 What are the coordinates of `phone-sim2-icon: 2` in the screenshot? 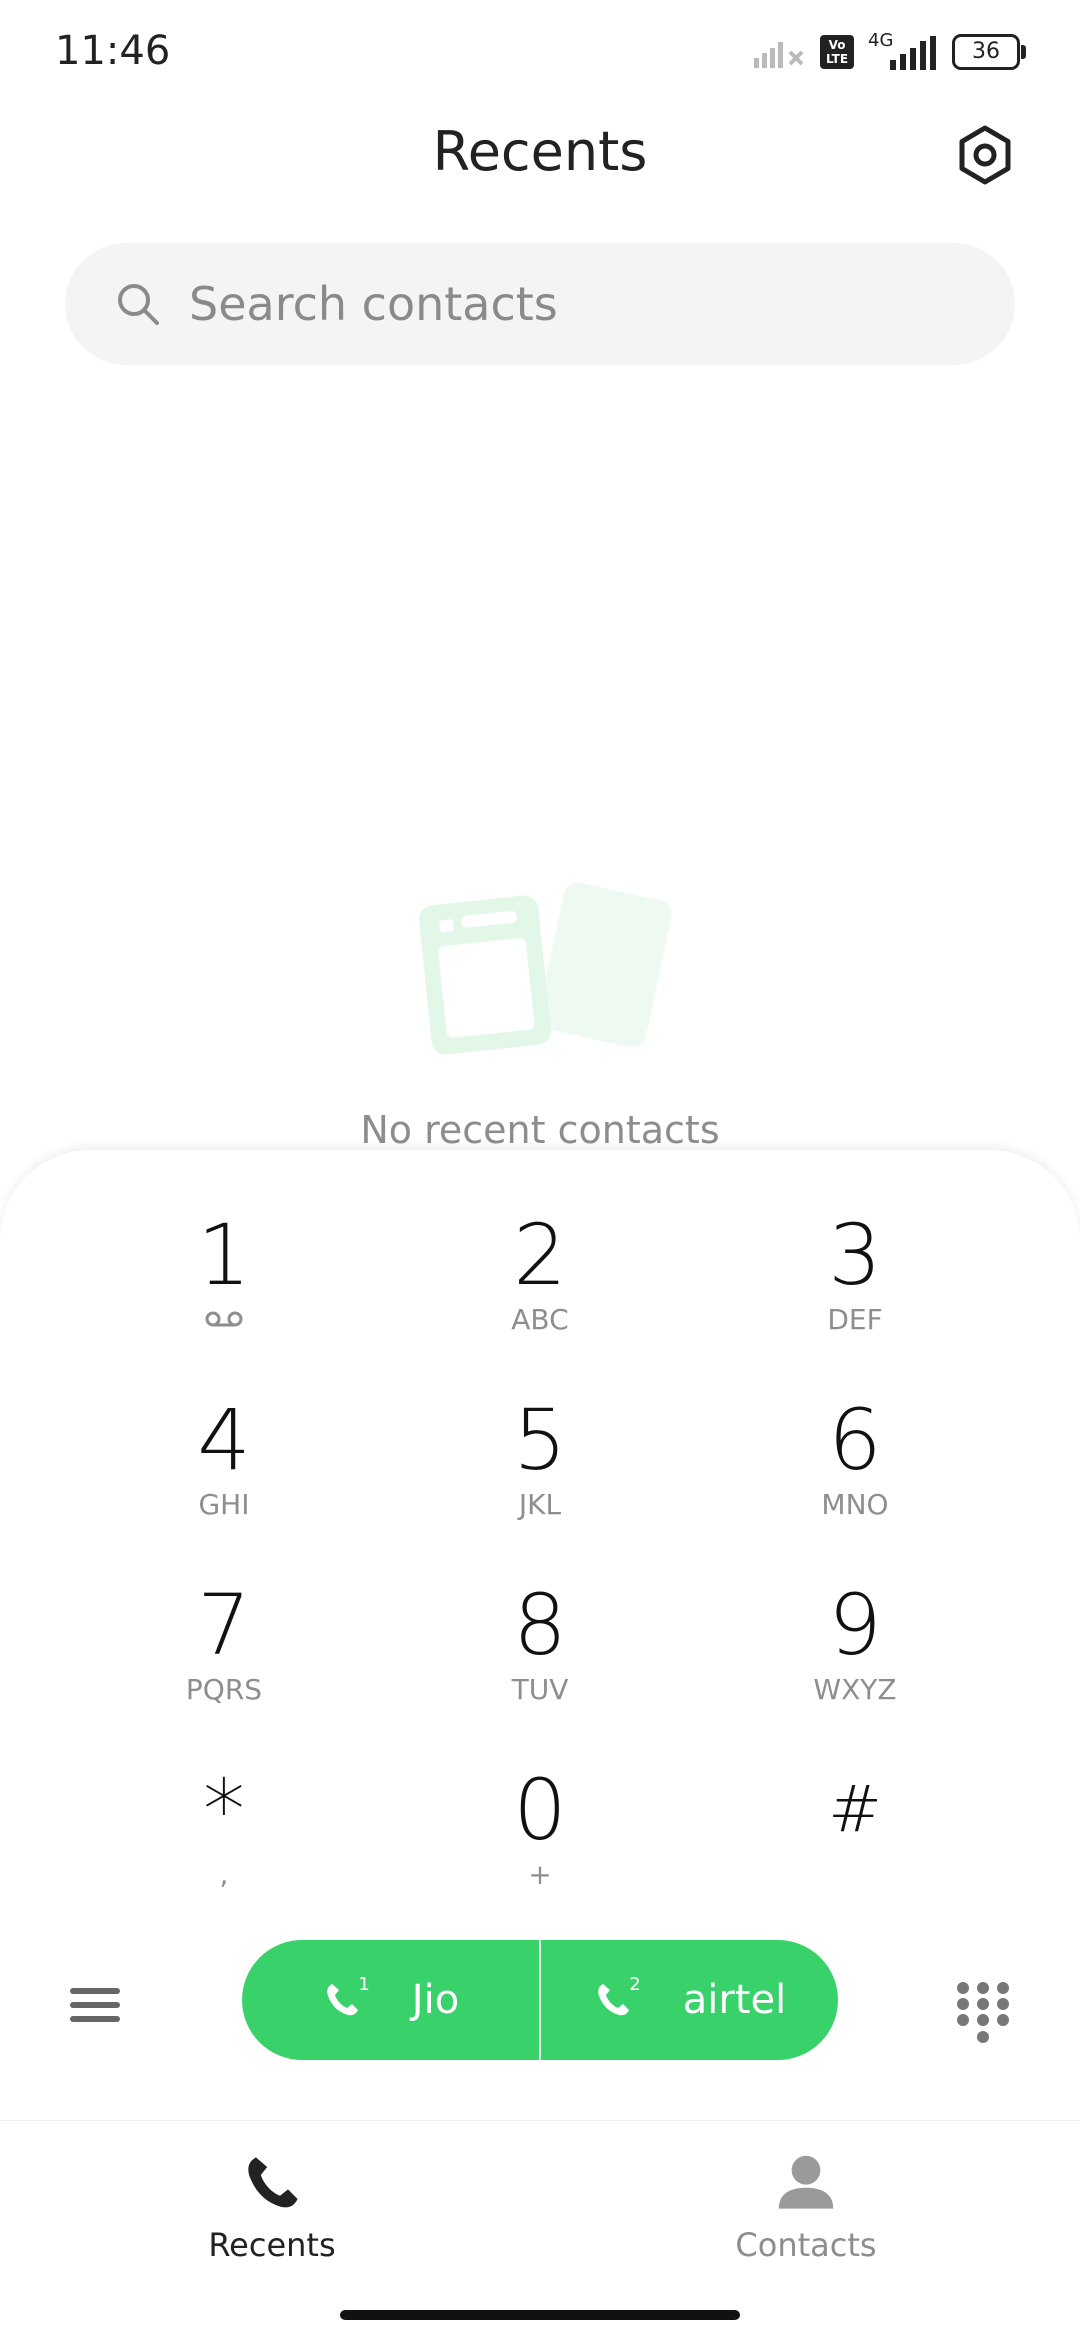 It's located at (617, 1997).